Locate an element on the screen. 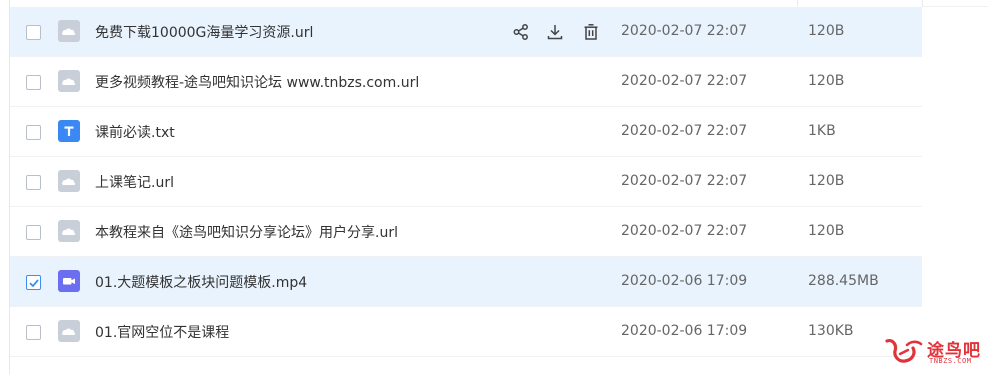 The width and height of the screenshot is (988, 374). file-name: 上课笔记.url is located at coordinates (134, 182).